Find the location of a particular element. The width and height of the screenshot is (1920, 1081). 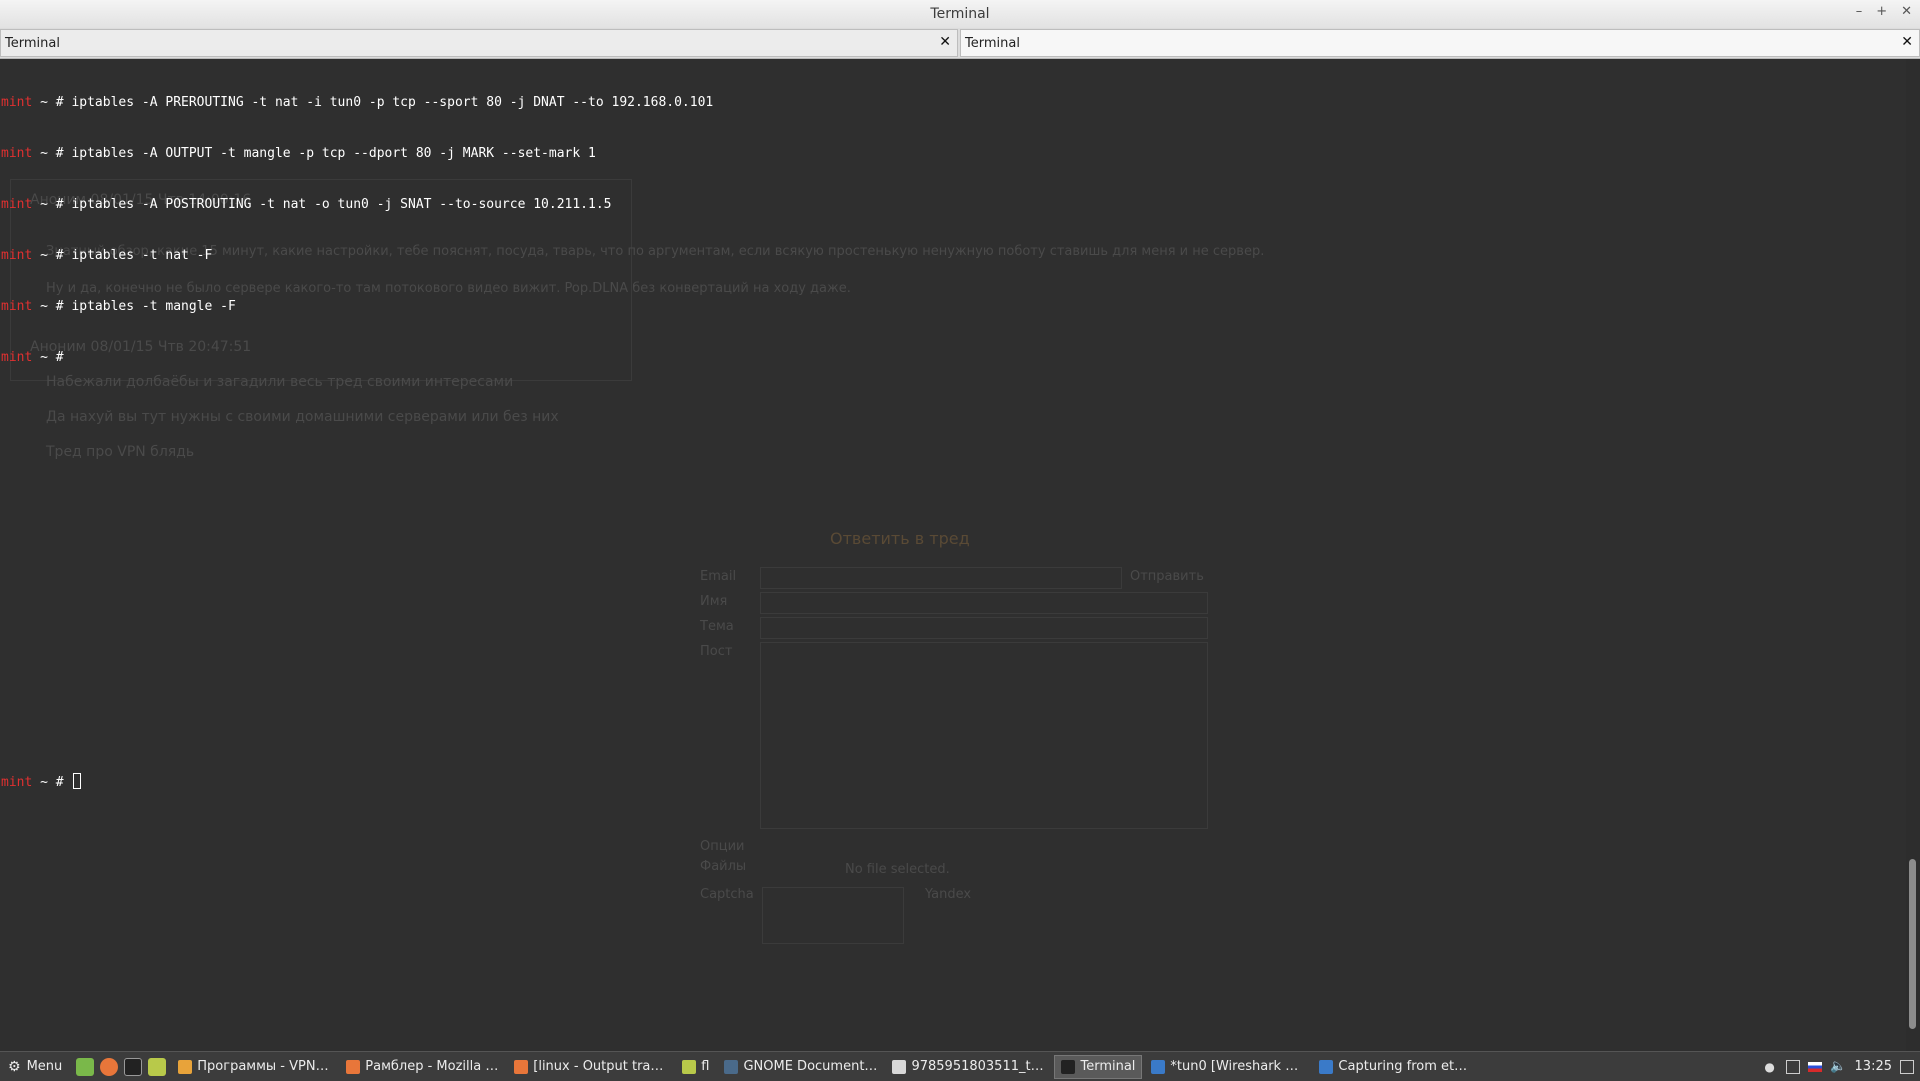

ghost-form-label: Опции is located at coordinates (722, 846).